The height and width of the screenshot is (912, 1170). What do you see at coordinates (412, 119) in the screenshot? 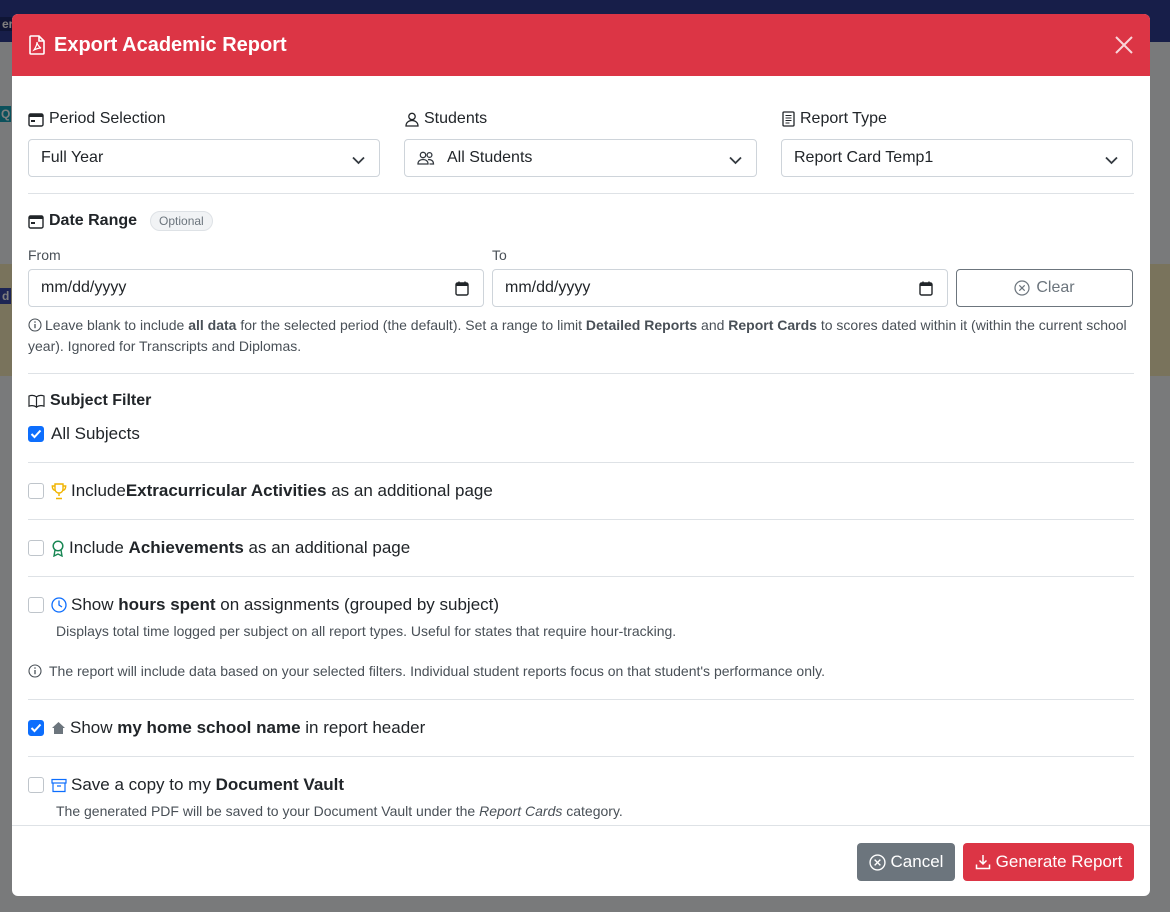
I see `person-icon` at bounding box center [412, 119].